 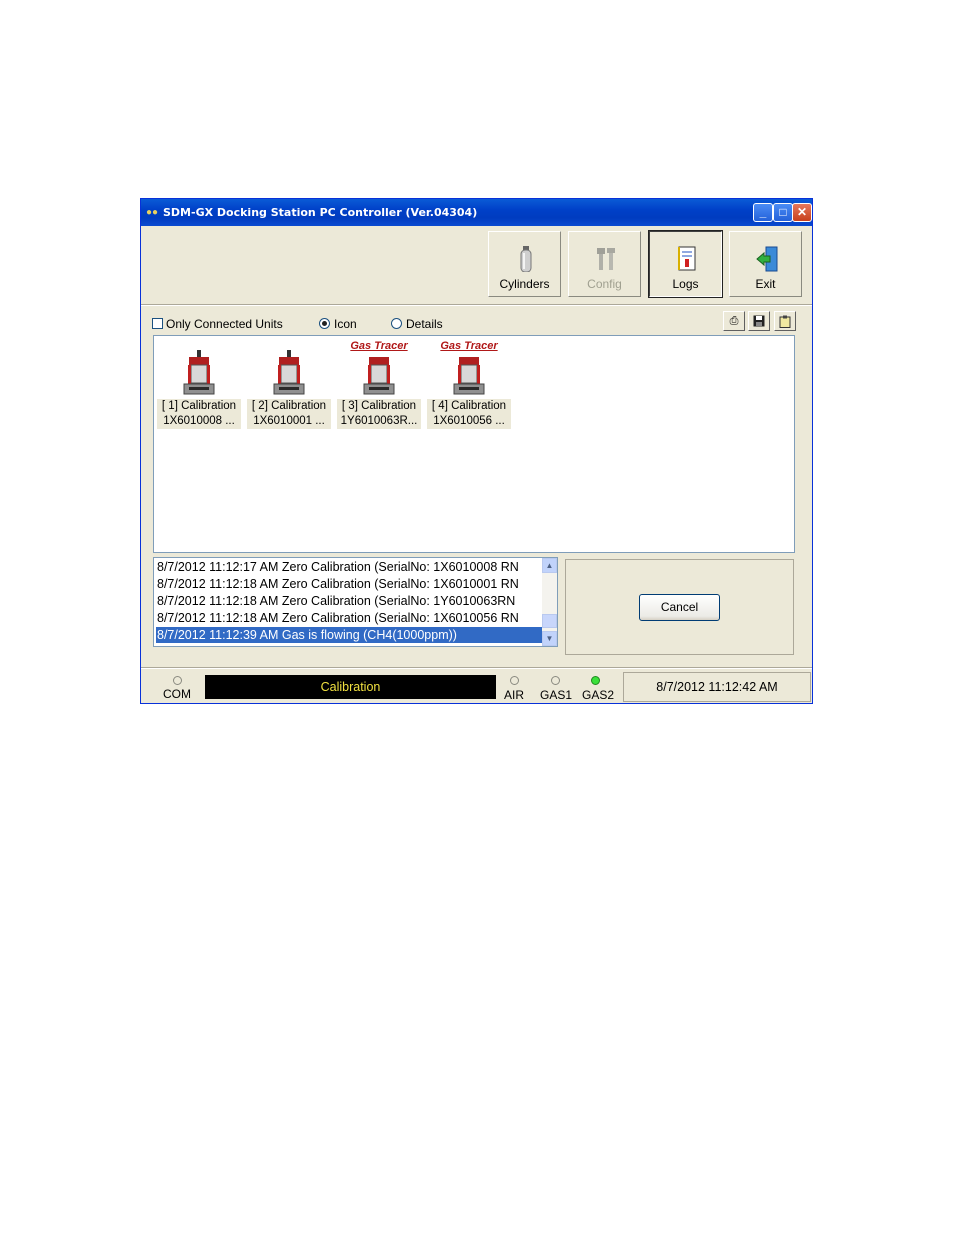 I want to click on cancel-button: Cancel, so click(x=679, y=607).